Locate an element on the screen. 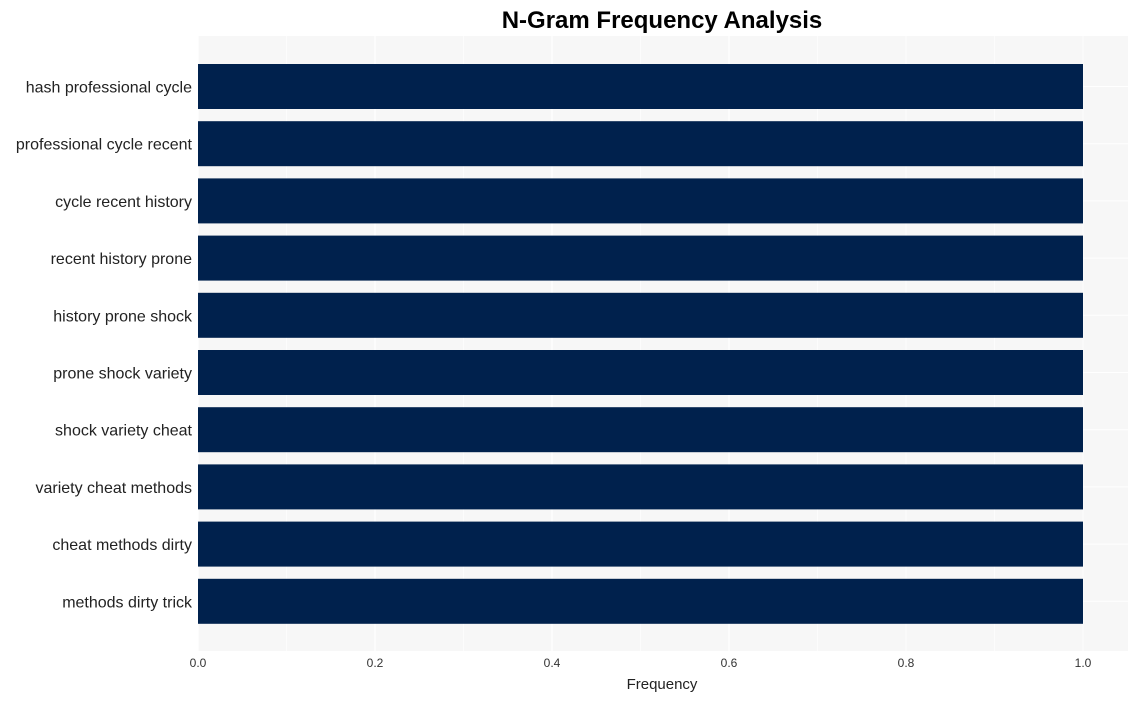 The height and width of the screenshot is (701, 1137). y-tick-label: history prone shock is located at coordinates (123, 316).